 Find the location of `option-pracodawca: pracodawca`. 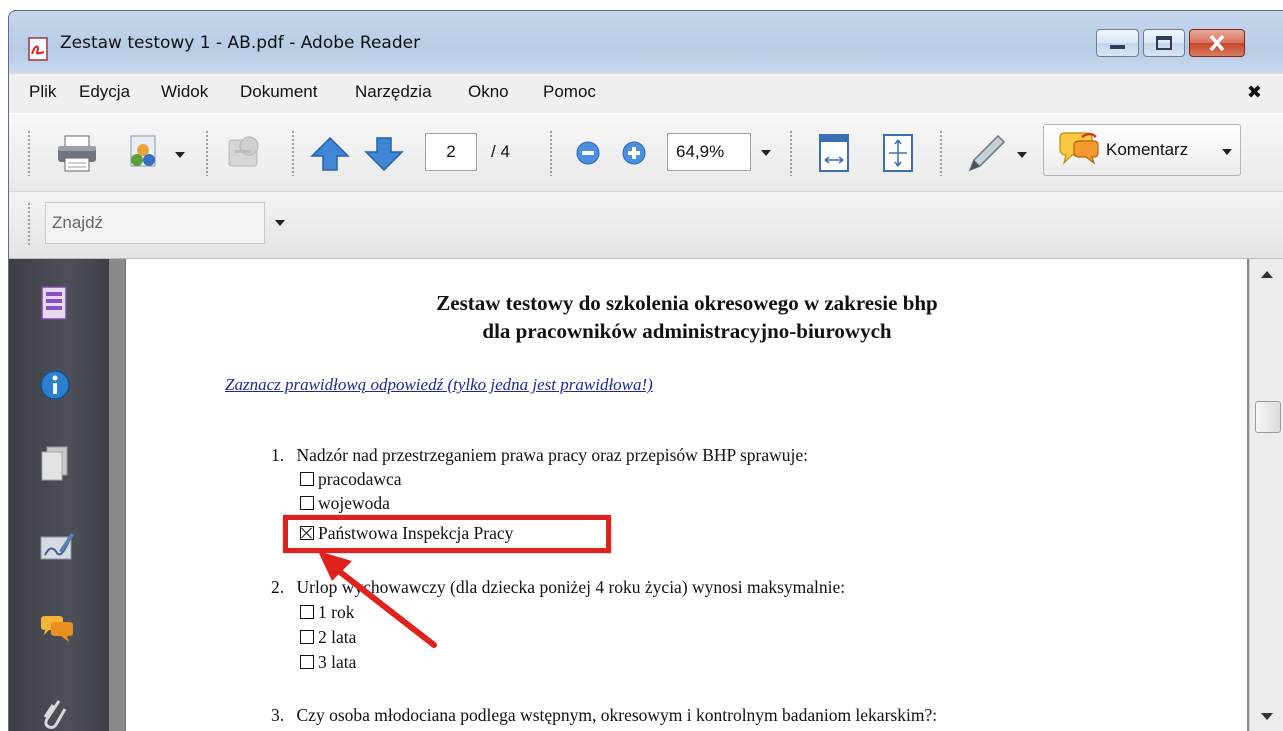

option-pracodawca: pracodawca is located at coordinates (351, 479).